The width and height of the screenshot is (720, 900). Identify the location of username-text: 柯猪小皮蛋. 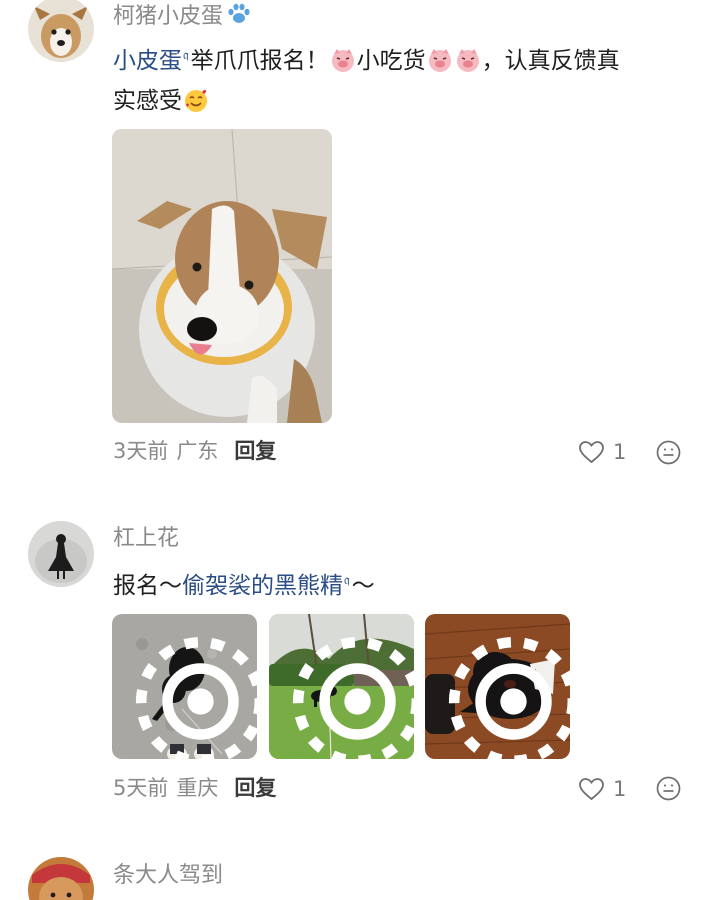
(168, 16).